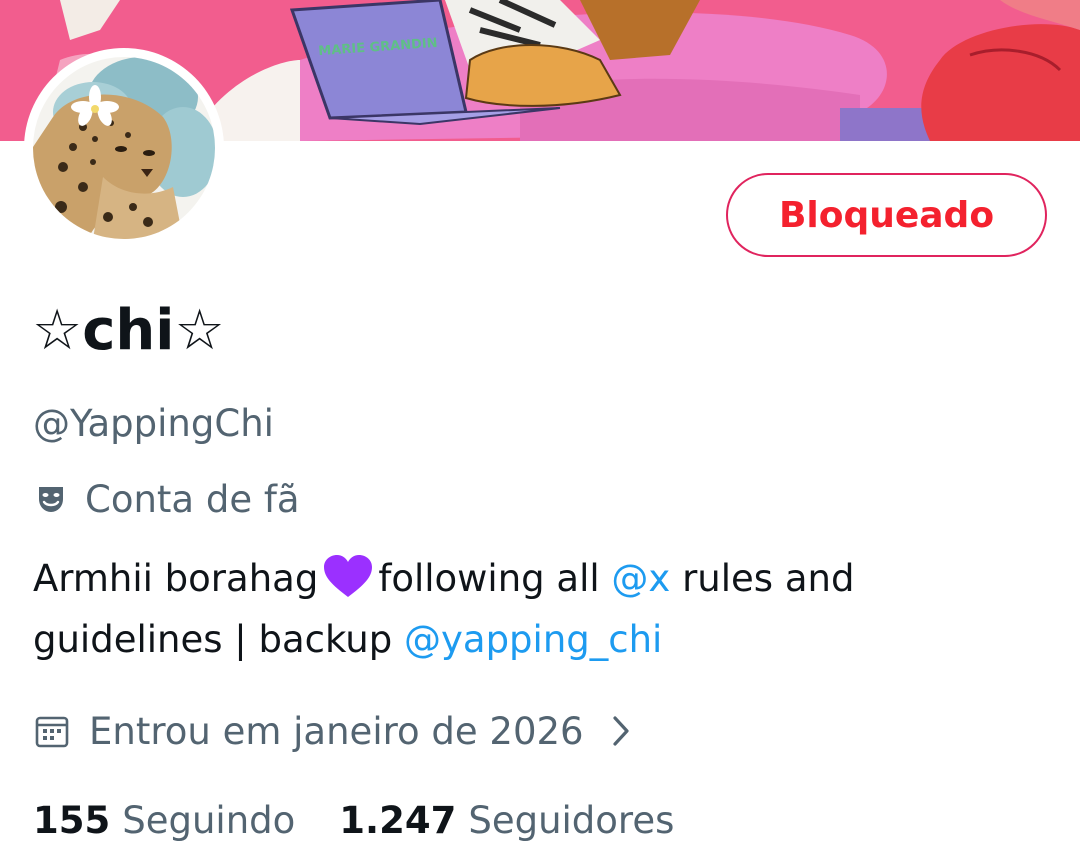 The width and height of the screenshot is (1080, 867). What do you see at coordinates (51, 499) in the screenshot?
I see `theater-masks-icon` at bounding box center [51, 499].